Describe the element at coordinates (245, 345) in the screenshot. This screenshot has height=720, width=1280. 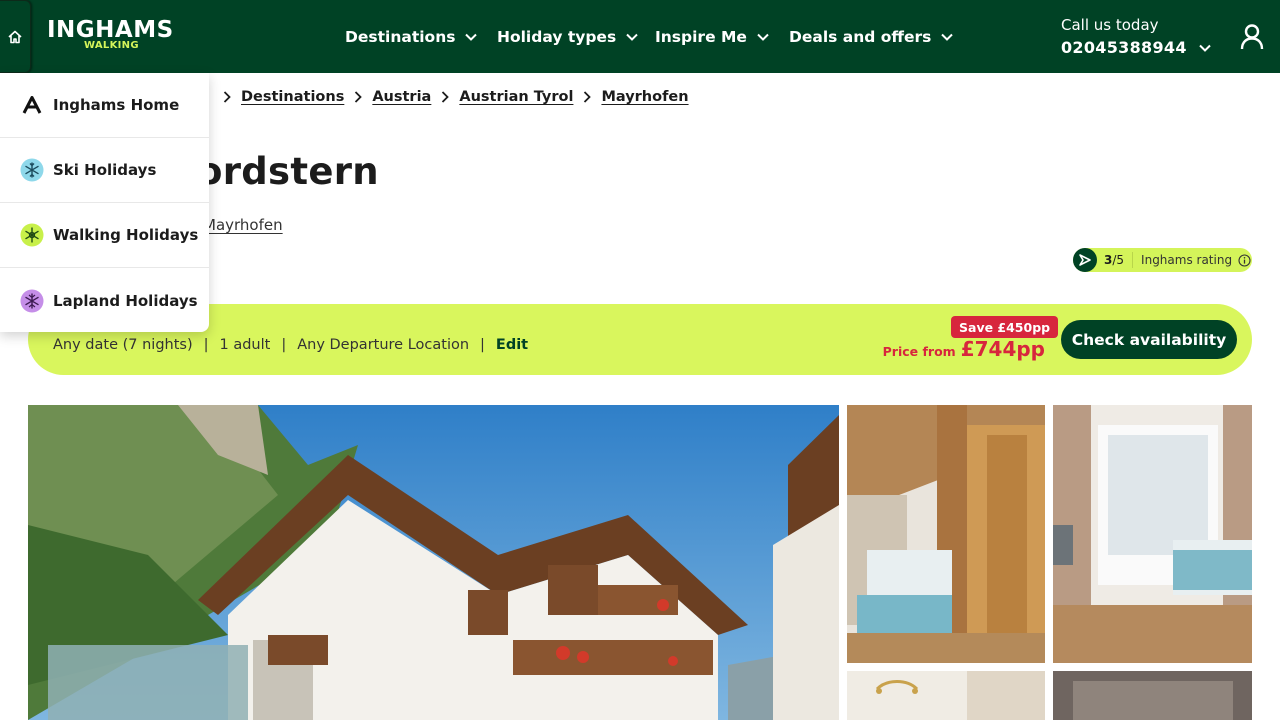
I see `summary-guests: 1 adult` at that location.